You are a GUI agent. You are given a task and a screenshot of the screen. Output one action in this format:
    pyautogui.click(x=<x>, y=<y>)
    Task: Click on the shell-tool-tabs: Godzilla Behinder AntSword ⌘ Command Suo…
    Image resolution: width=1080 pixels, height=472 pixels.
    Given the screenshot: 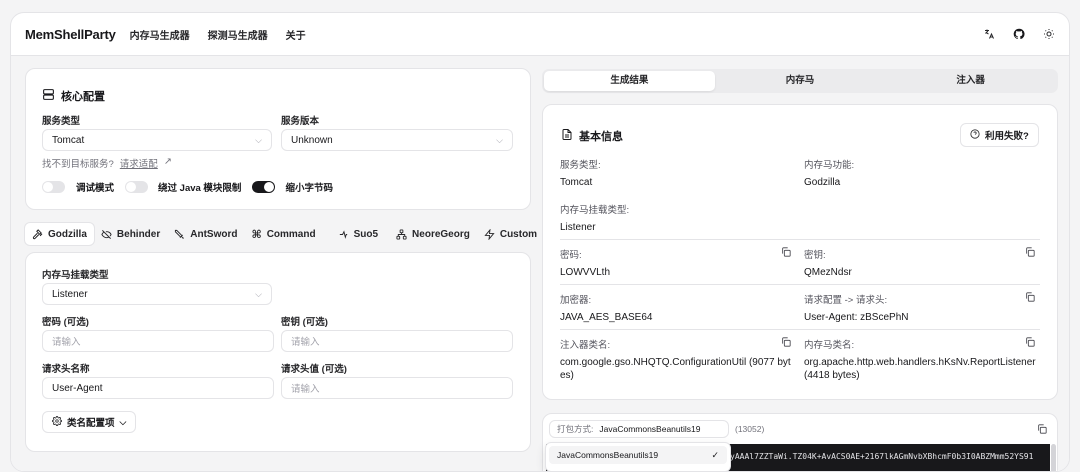 What is the action you would take?
    pyautogui.click(x=281, y=234)
    